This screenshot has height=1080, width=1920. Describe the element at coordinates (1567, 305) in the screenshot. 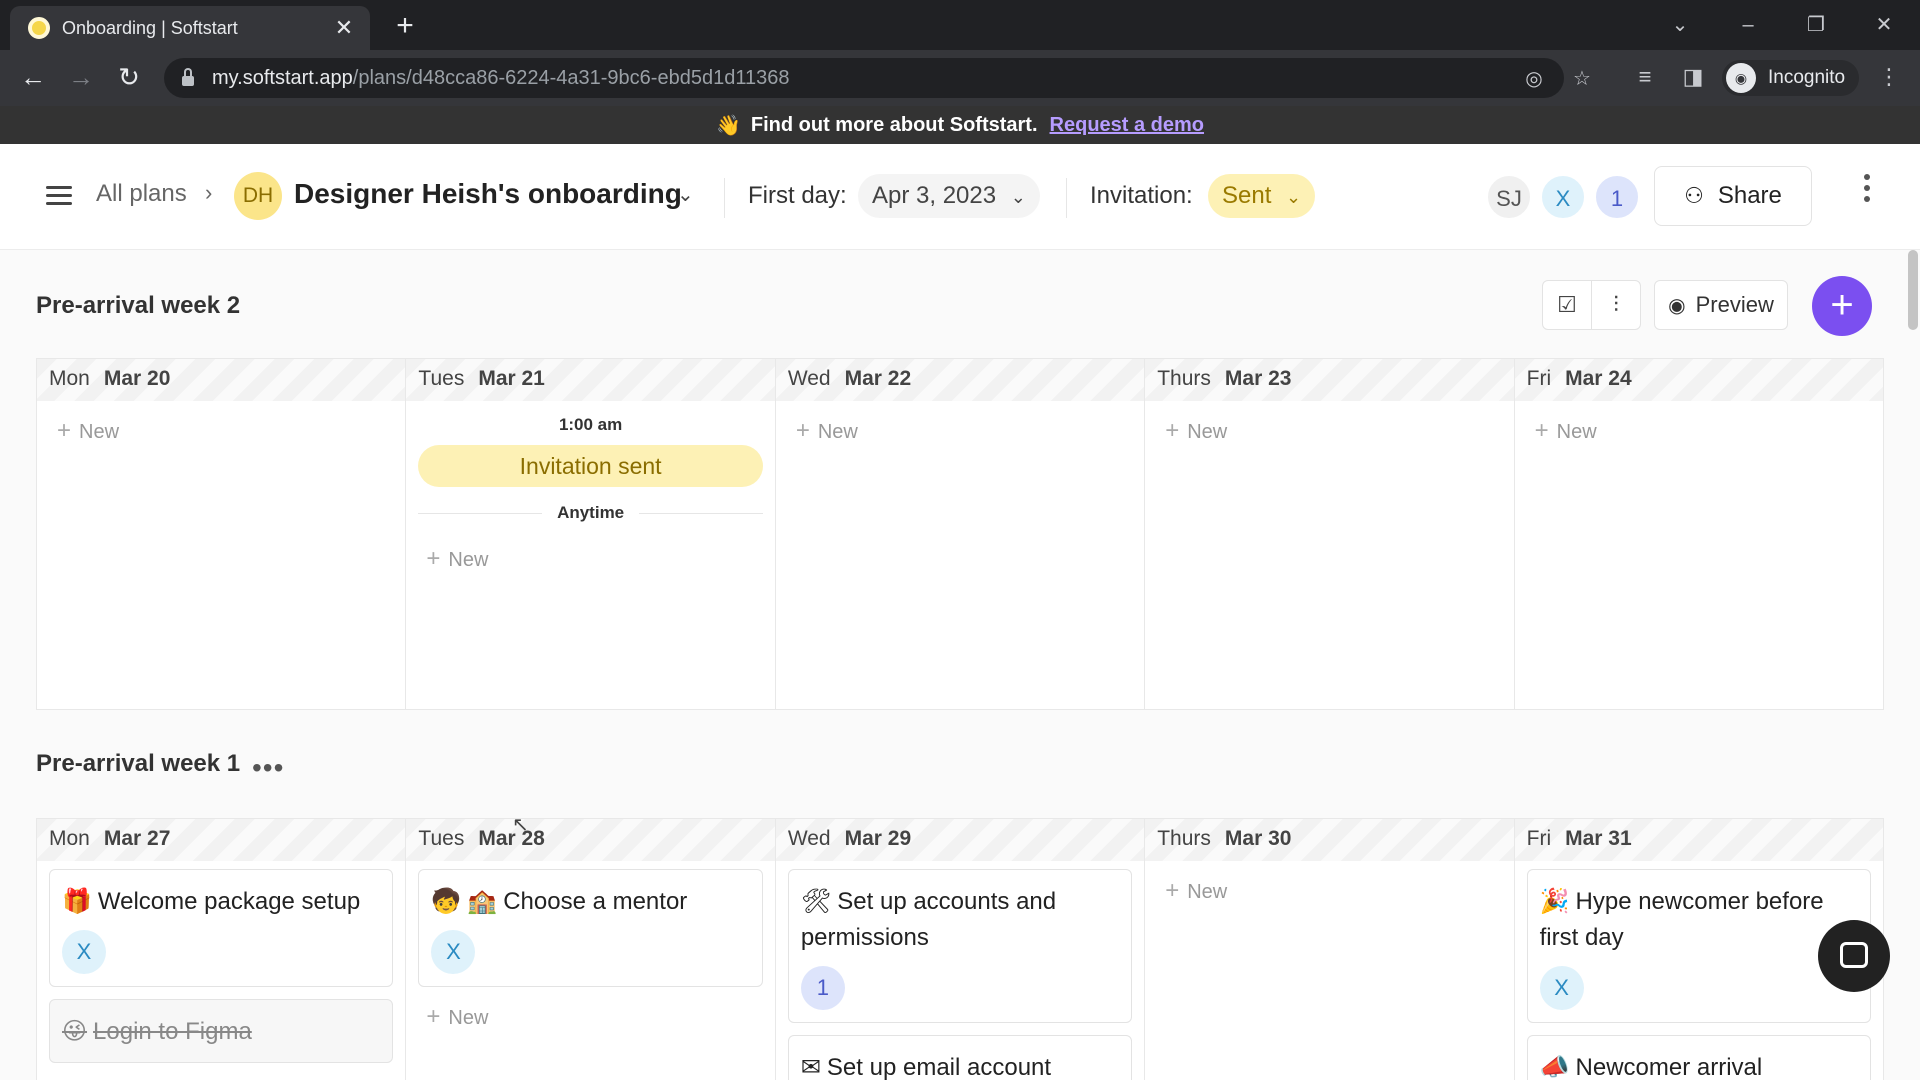

I see `checkbox-view-icon: ☑` at that location.